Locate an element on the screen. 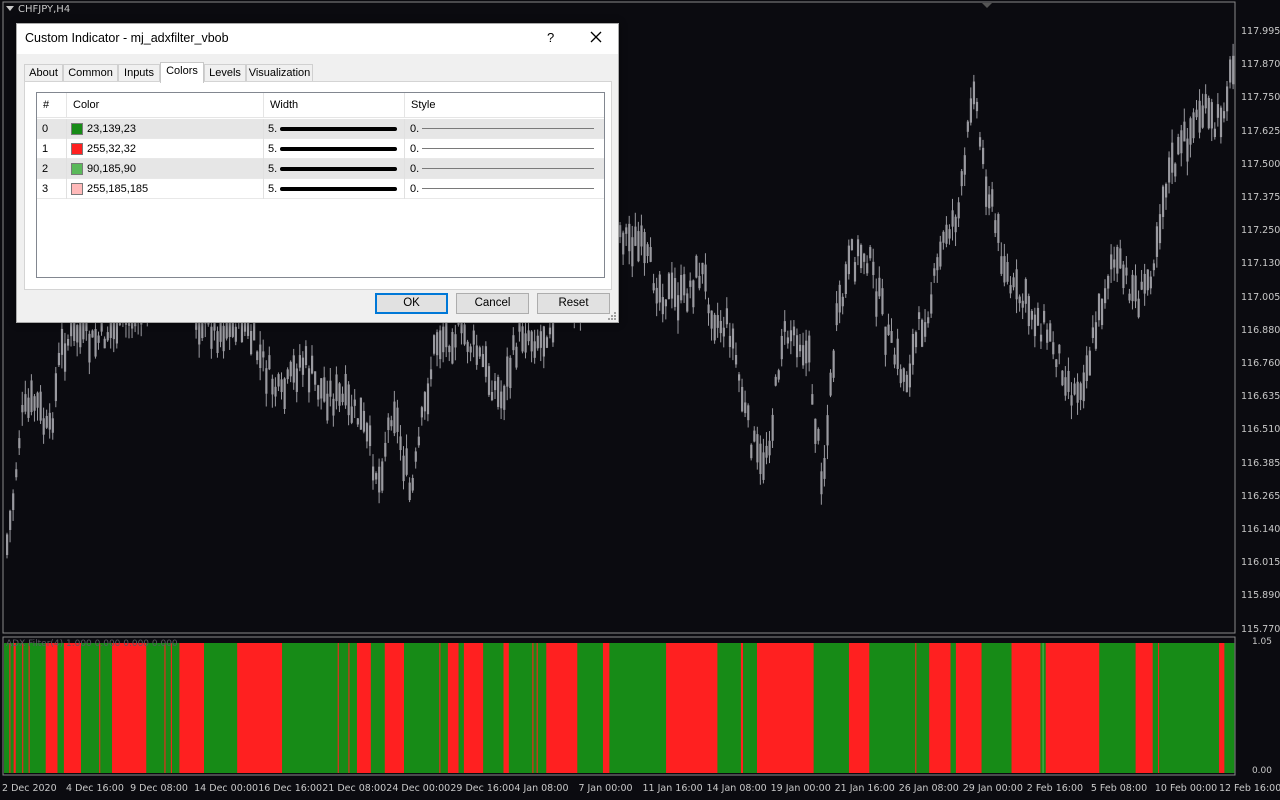  time-label: 11 Jan 16:00 is located at coordinates (672, 788).